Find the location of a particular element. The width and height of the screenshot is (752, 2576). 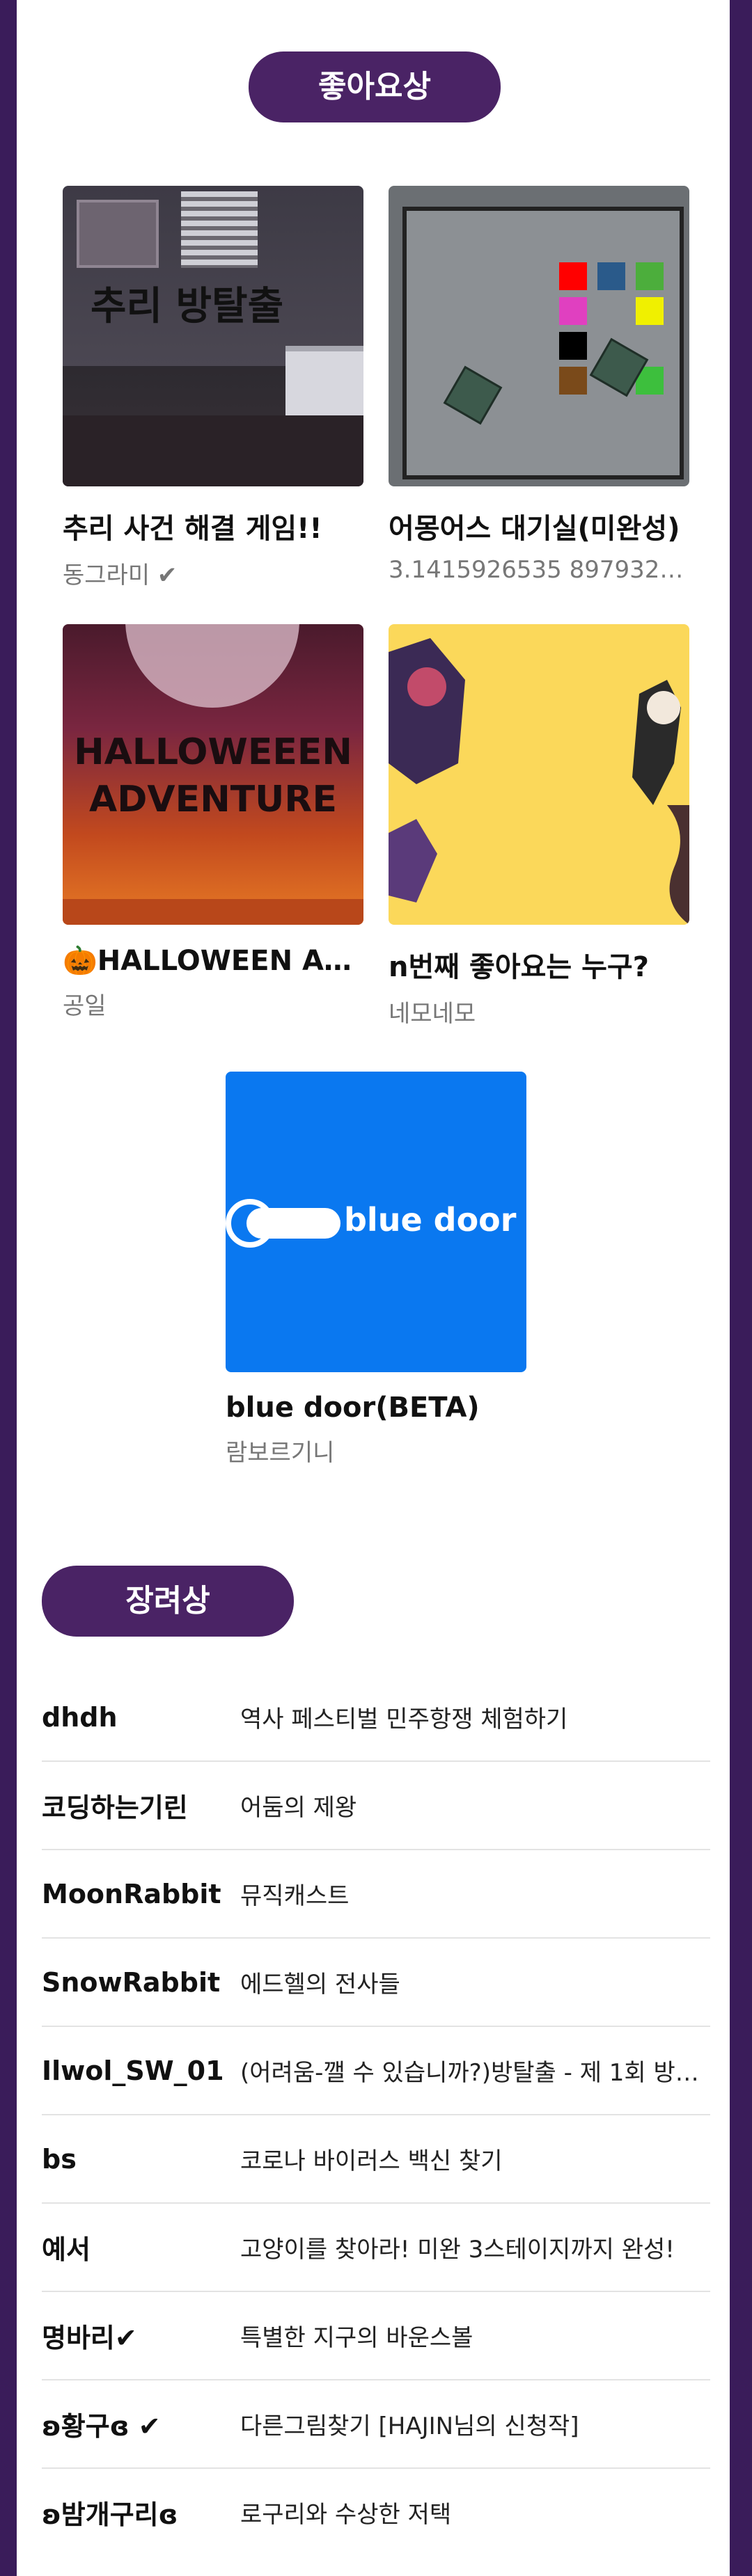

project-author: 네모네모 is located at coordinates (539, 1011).